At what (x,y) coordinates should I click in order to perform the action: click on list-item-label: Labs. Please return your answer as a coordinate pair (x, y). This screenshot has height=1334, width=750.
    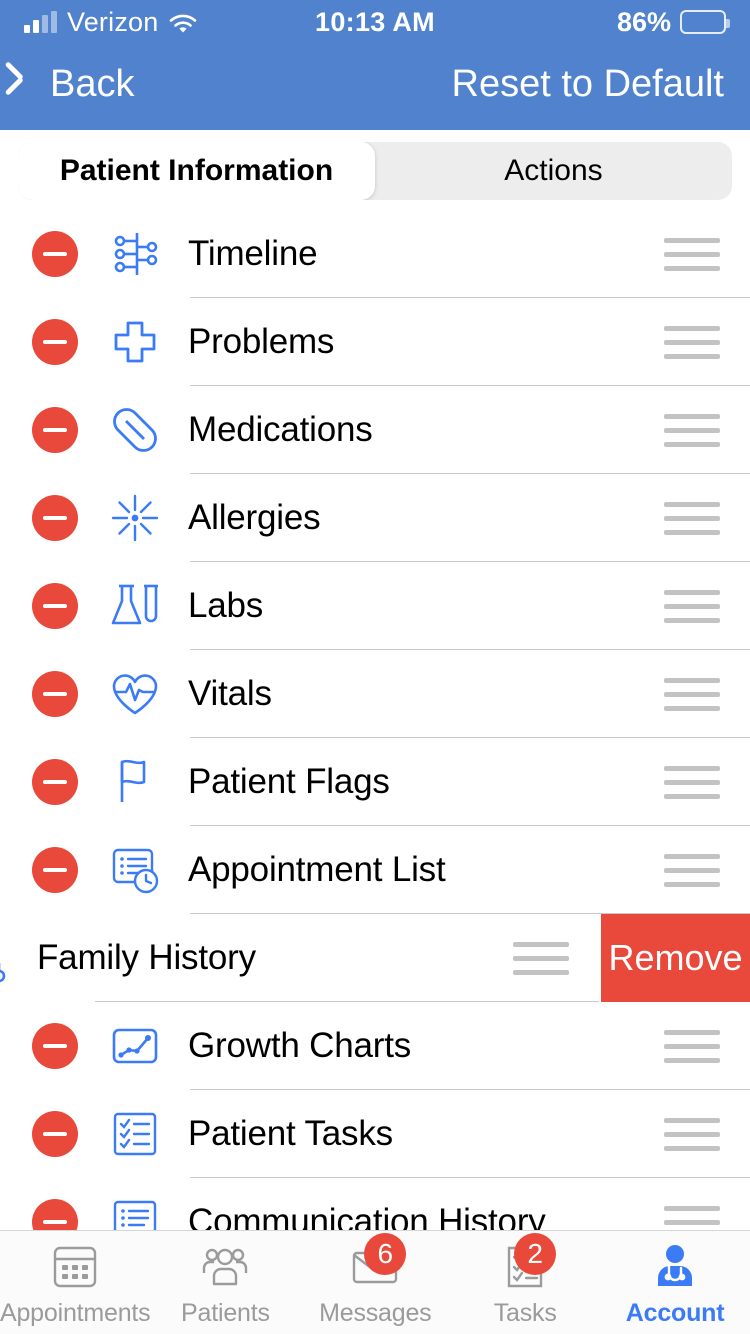
    Looking at the image, I should click on (226, 605).